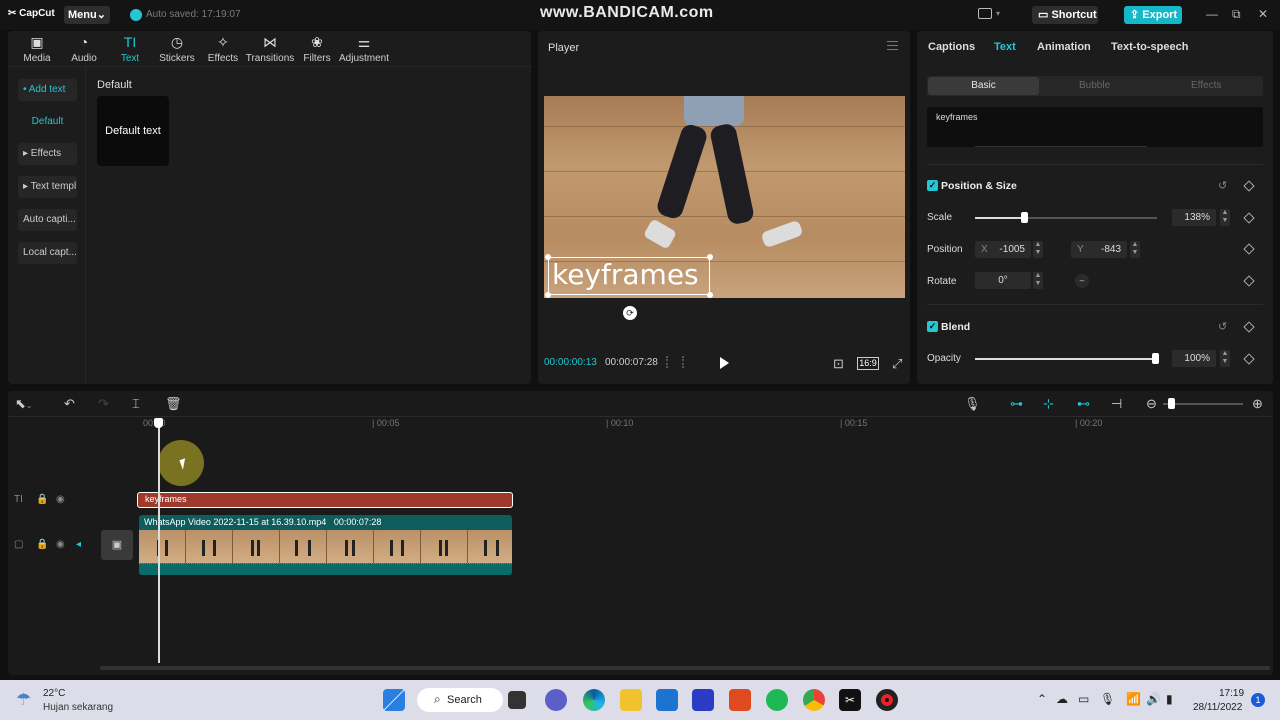 The height and width of the screenshot is (720, 1280). What do you see at coordinates (1217, 707) in the screenshot?
I see `clock-date: 28/11/2022` at bounding box center [1217, 707].